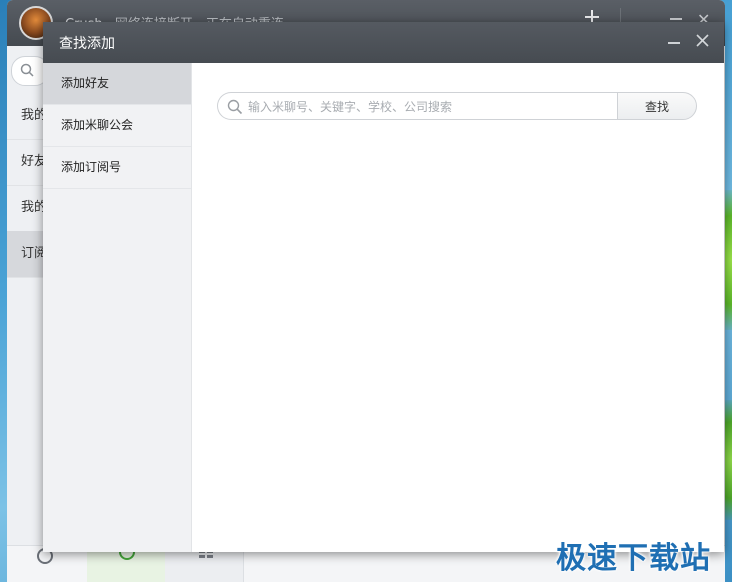 Image resolution: width=732 pixels, height=582 pixels. What do you see at coordinates (633, 558) in the screenshot?
I see `watermark-logo: 极速下载站` at bounding box center [633, 558].